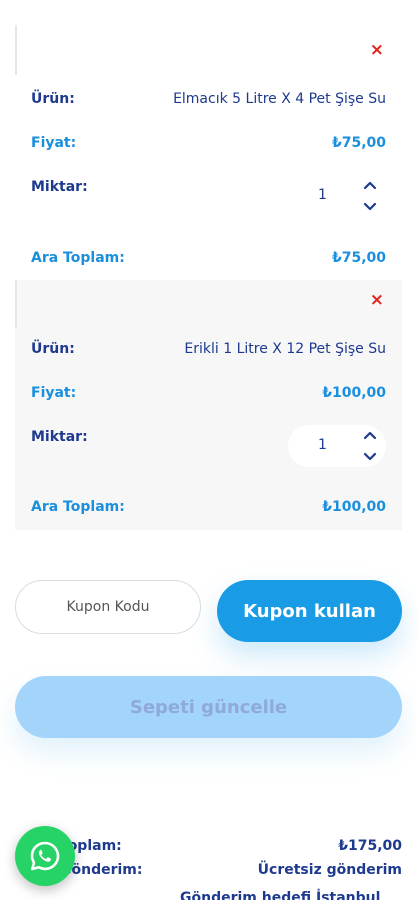 This screenshot has height=900, width=417. Describe the element at coordinates (370, 846) in the screenshot. I see `total-value: ₺175,00` at that location.